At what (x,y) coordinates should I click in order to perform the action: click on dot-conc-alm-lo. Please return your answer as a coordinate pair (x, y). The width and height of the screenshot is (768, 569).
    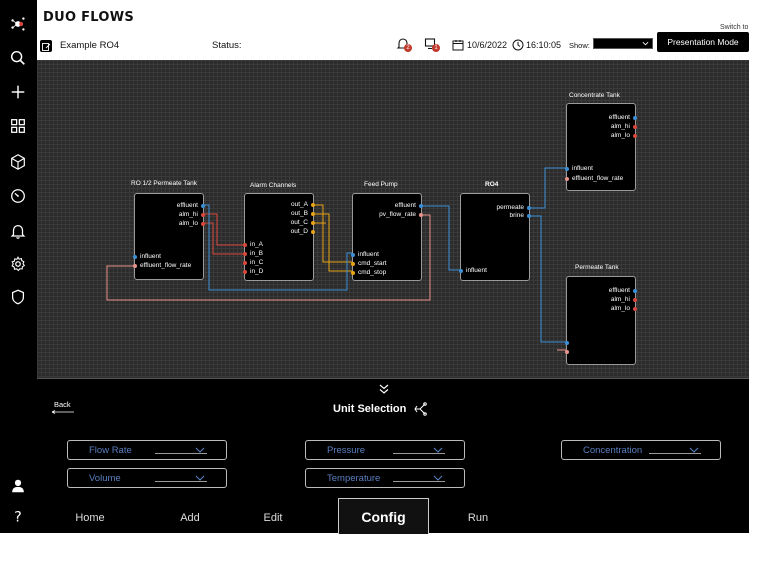
    Looking at the image, I should click on (635, 136).